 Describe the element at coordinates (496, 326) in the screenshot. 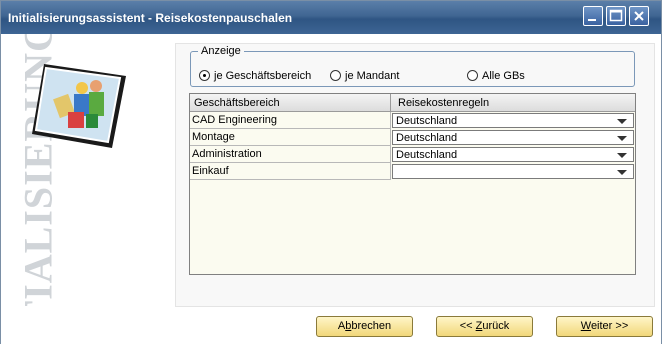

I see `back-label-post: urück` at that location.